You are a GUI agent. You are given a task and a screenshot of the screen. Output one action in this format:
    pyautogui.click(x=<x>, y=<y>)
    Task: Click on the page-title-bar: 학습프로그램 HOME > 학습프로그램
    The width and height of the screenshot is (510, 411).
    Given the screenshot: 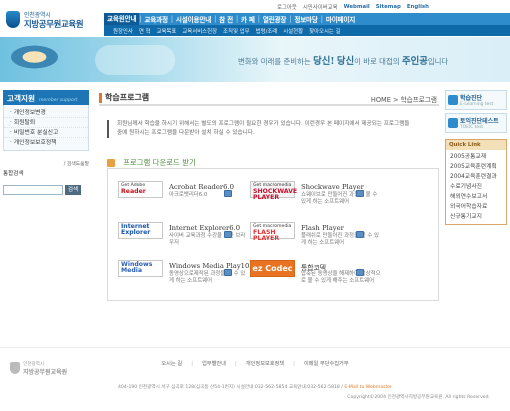 What is the action you would take?
    pyautogui.click(x=269, y=98)
    